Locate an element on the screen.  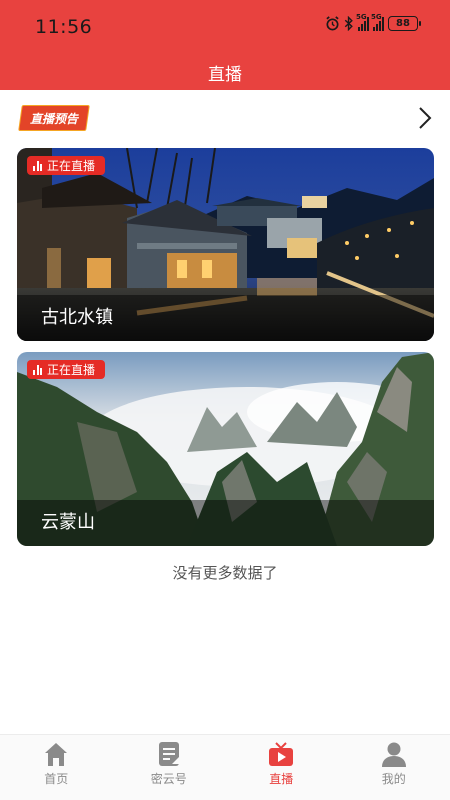
status-time: 11:56 is located at coordinates (64, 27).